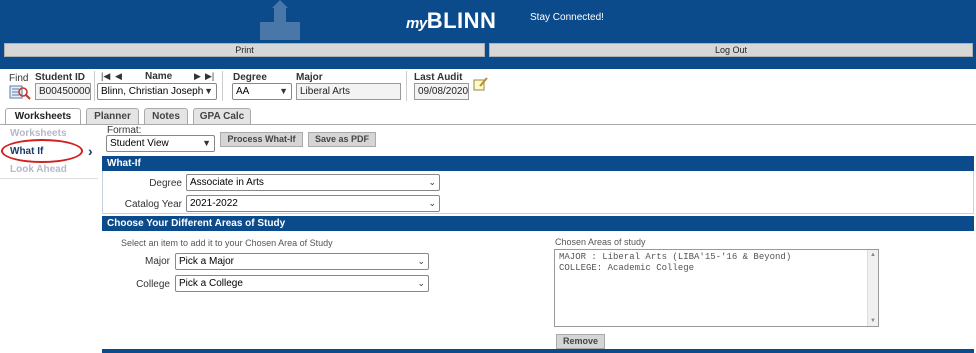 This screenshot has height=353, width=976. Describe the element at coordinates (60, 77) in the screenshot. I see `student-id-label: Student ID` at that location.